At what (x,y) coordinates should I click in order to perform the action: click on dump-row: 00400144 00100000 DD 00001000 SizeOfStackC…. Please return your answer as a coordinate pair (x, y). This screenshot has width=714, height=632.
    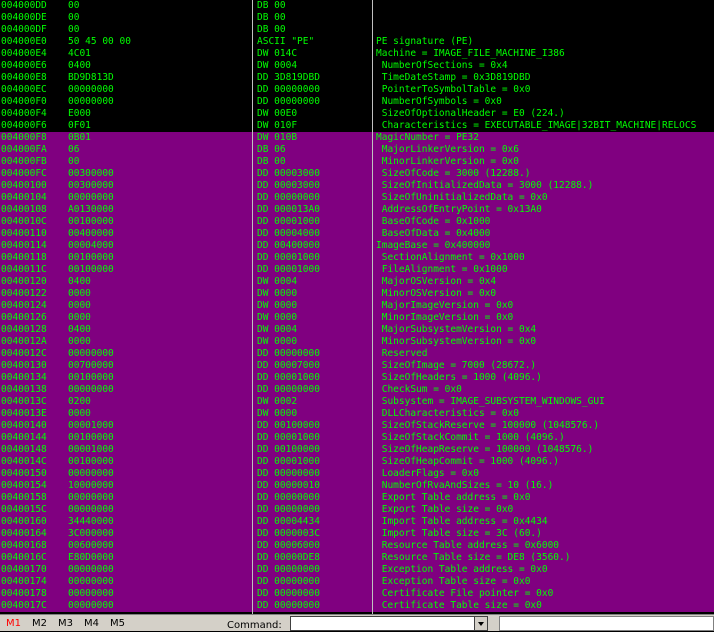
    Looking at the image, I should click on (357, 438).